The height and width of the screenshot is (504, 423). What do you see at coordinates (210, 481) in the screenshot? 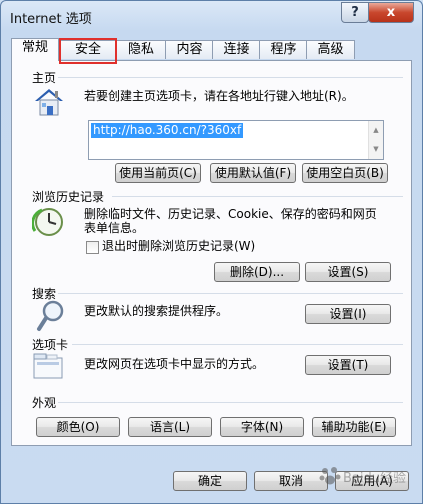
I see `ok-button: 确定` at bounding box center [210, 481].